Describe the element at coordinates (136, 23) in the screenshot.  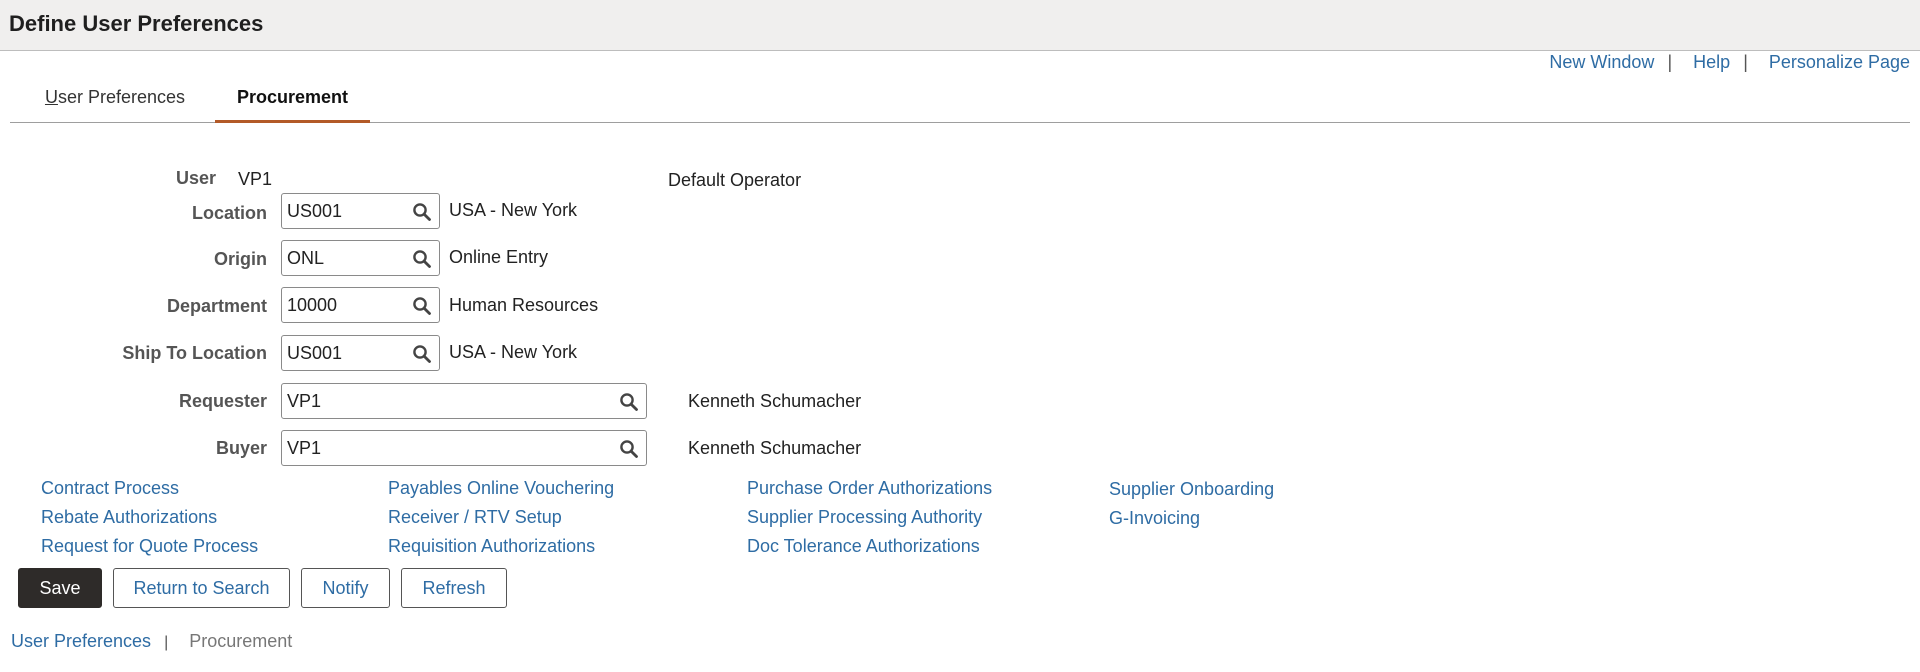
I see `page-title: Define User Preferences` at that location.